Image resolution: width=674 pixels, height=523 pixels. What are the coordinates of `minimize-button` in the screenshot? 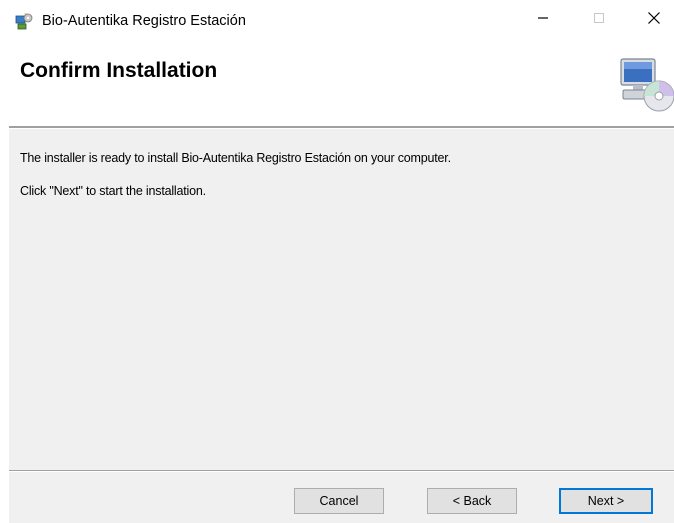 It's located at (543, 20).